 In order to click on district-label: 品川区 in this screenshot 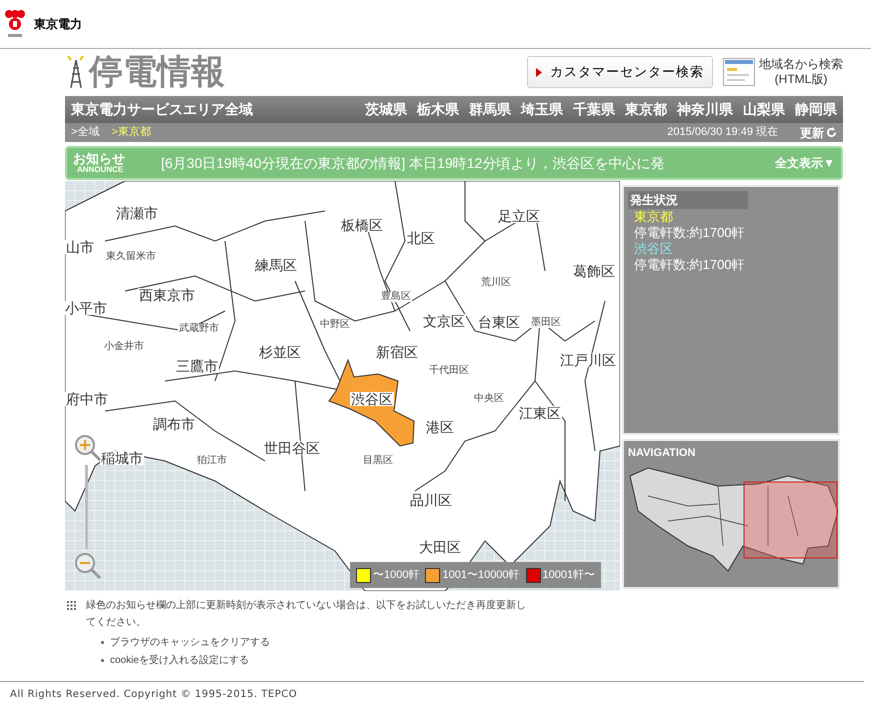, I will do `click(431, 500)`.